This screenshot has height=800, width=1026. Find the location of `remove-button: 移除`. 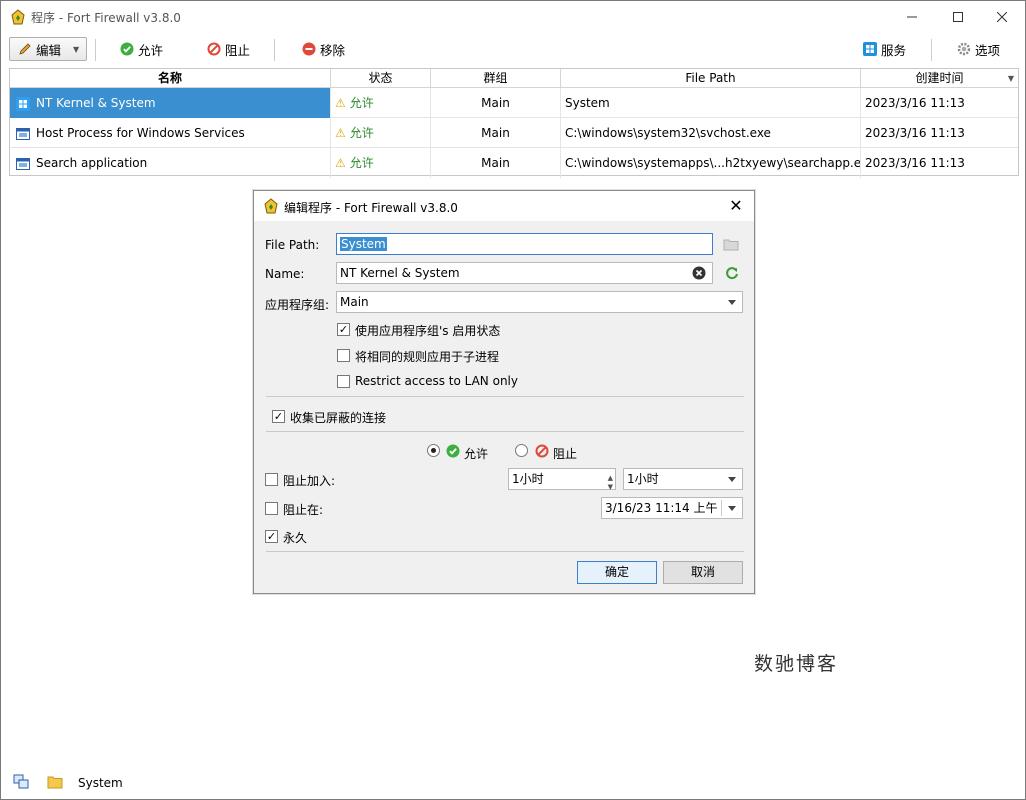

remove-button: 移除 is located at coordinates (323, 49).